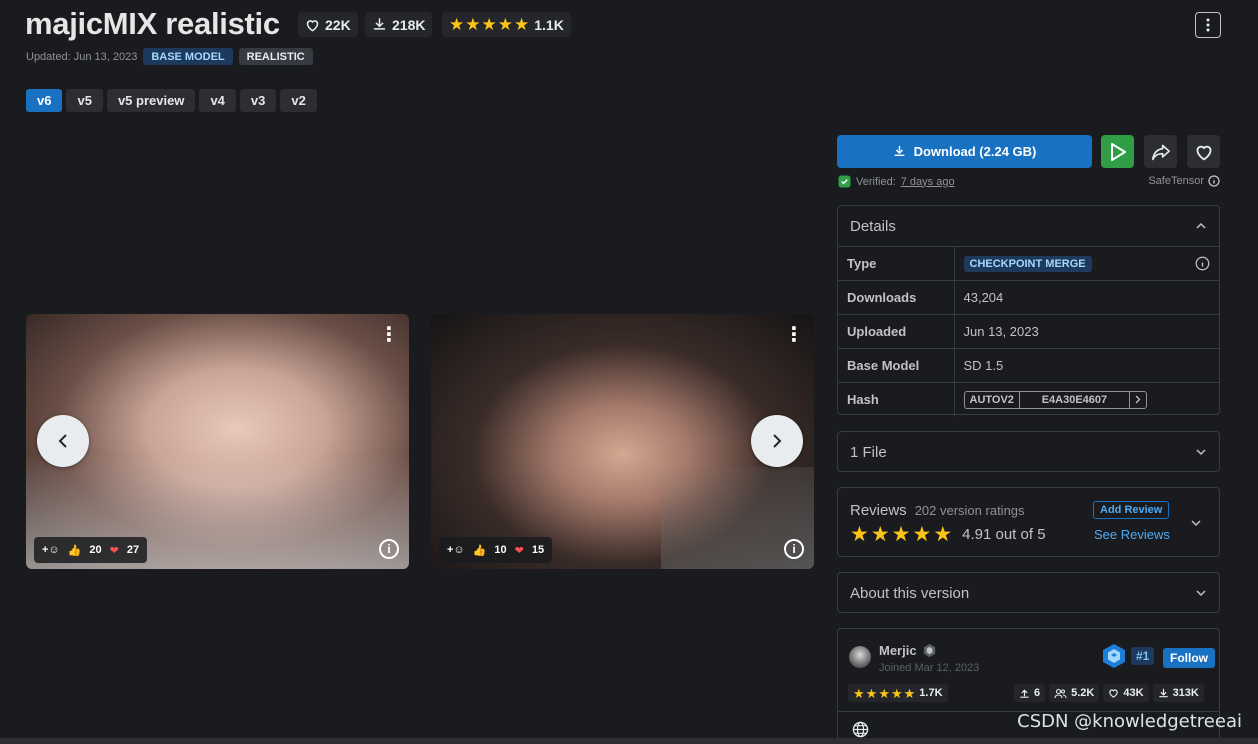 The image size is (1258, 744). I want to click on table-row: Downloads 43,204, so click(1028, 297).